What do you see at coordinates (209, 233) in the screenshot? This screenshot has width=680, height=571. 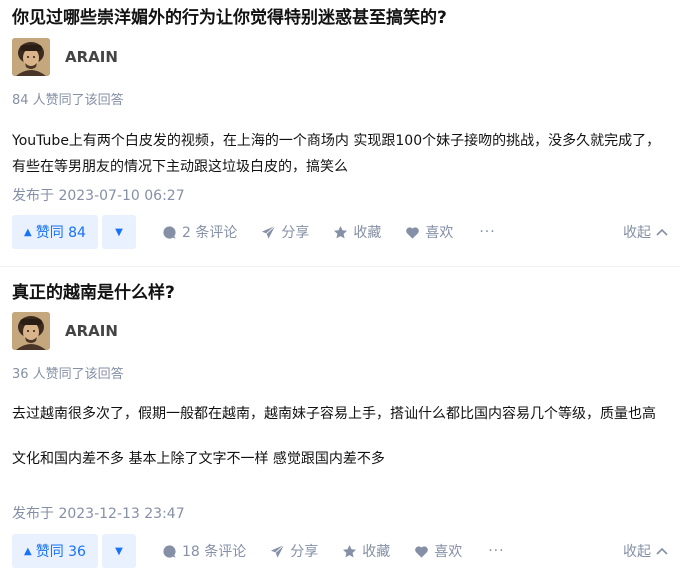 I see `comments-label: 2 条评论` at bounding box center [209, 233].